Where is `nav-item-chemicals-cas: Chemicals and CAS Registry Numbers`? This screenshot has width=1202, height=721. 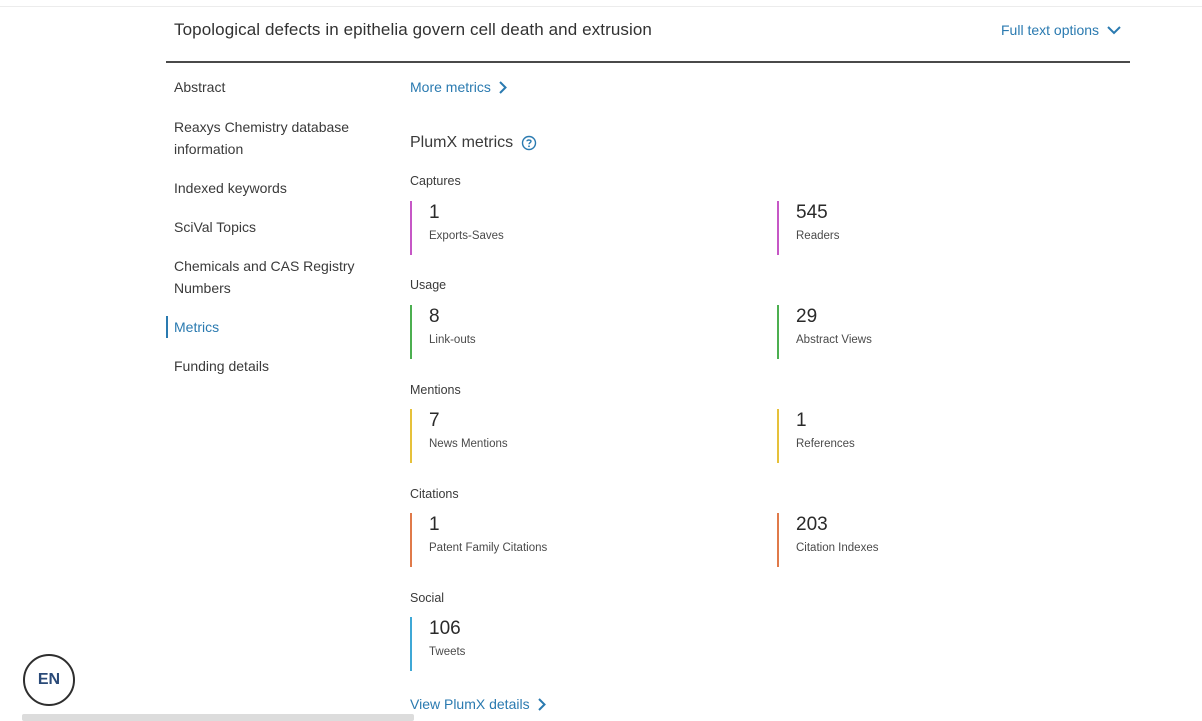
nav-item-chemicals-cas: Chemicals and CAS Registry Numbers is located at coordinates (274, 277).